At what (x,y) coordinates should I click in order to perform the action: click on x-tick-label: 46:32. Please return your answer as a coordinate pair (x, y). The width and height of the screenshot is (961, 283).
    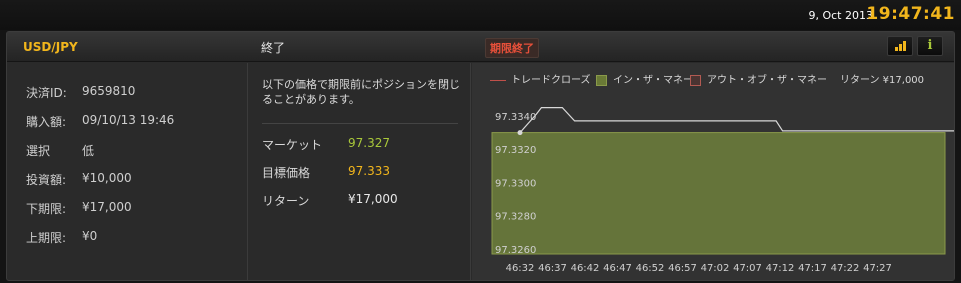
    Looking at the image, I should click on (520, 268).